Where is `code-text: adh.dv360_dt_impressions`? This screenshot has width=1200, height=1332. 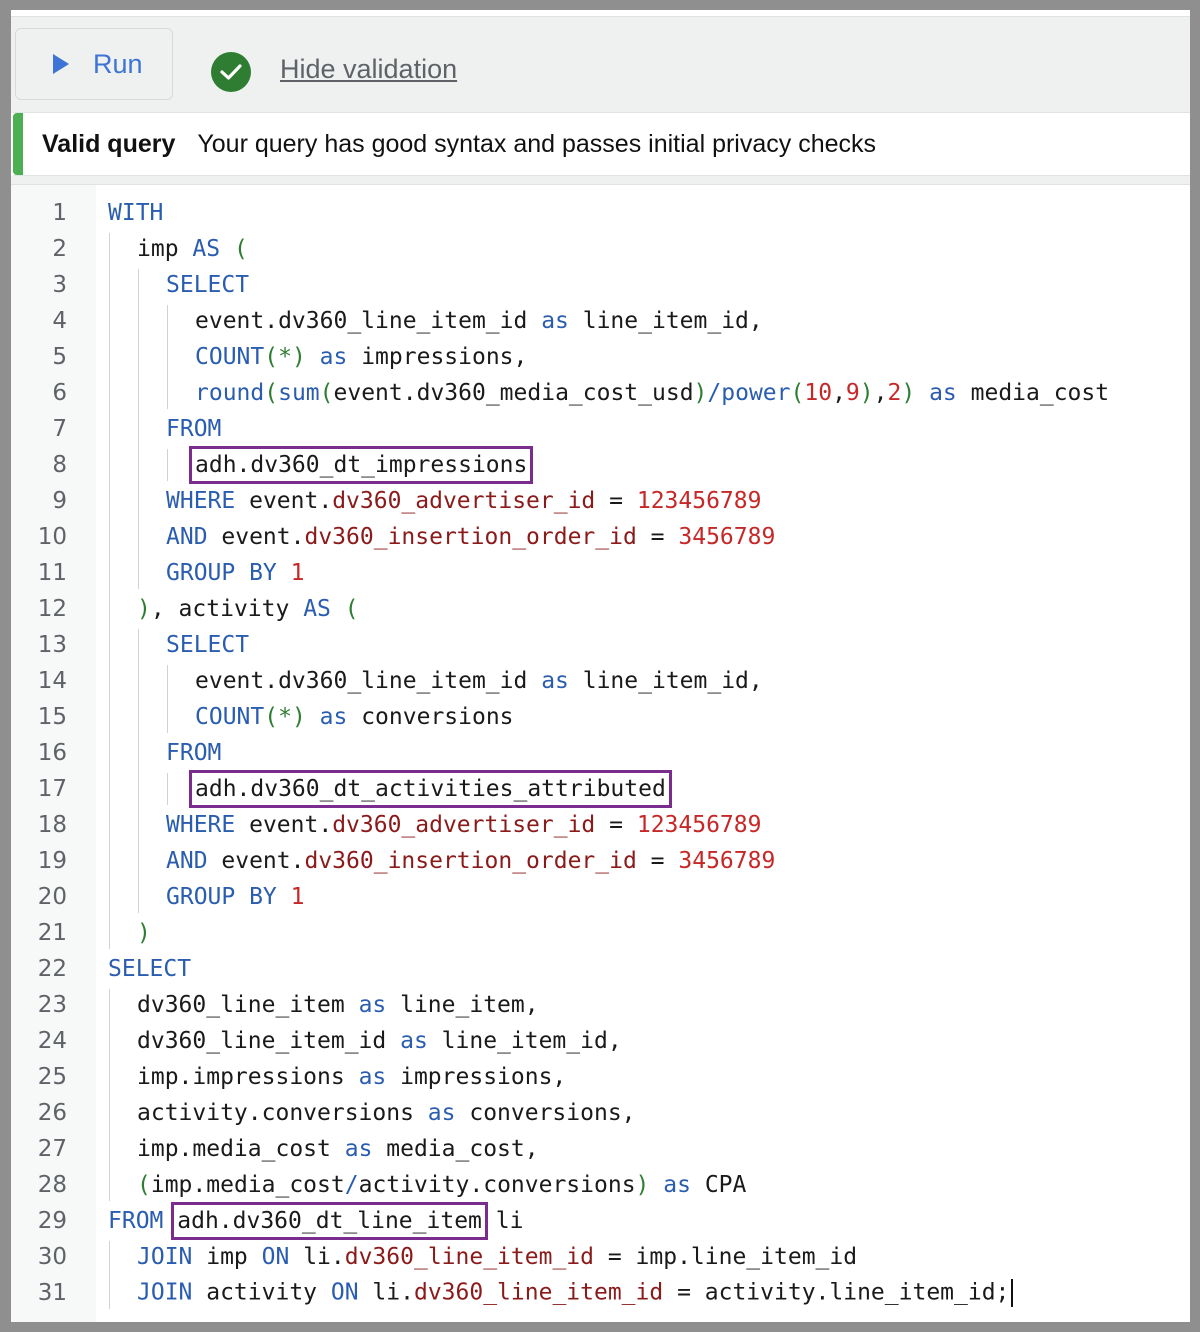
code-text: adh.dv360_dt_impressions is located at coordinates (361, 465).